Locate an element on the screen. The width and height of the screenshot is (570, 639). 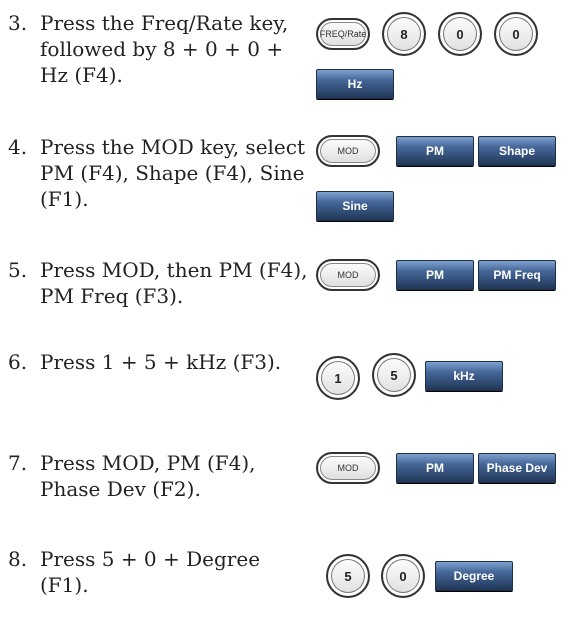
phase-dev-softkey: Phase Dev is located at coordinates (517, 468).